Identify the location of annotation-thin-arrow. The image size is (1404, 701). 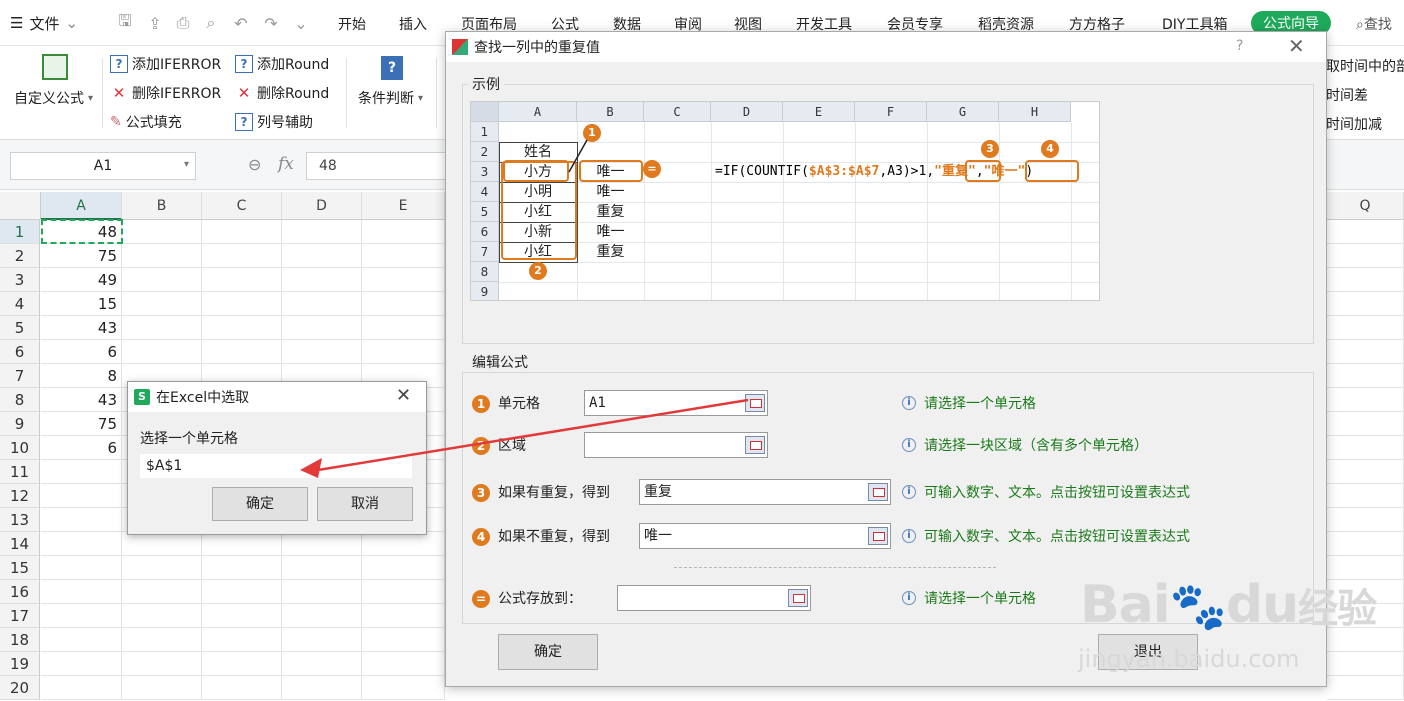
(533, 435).